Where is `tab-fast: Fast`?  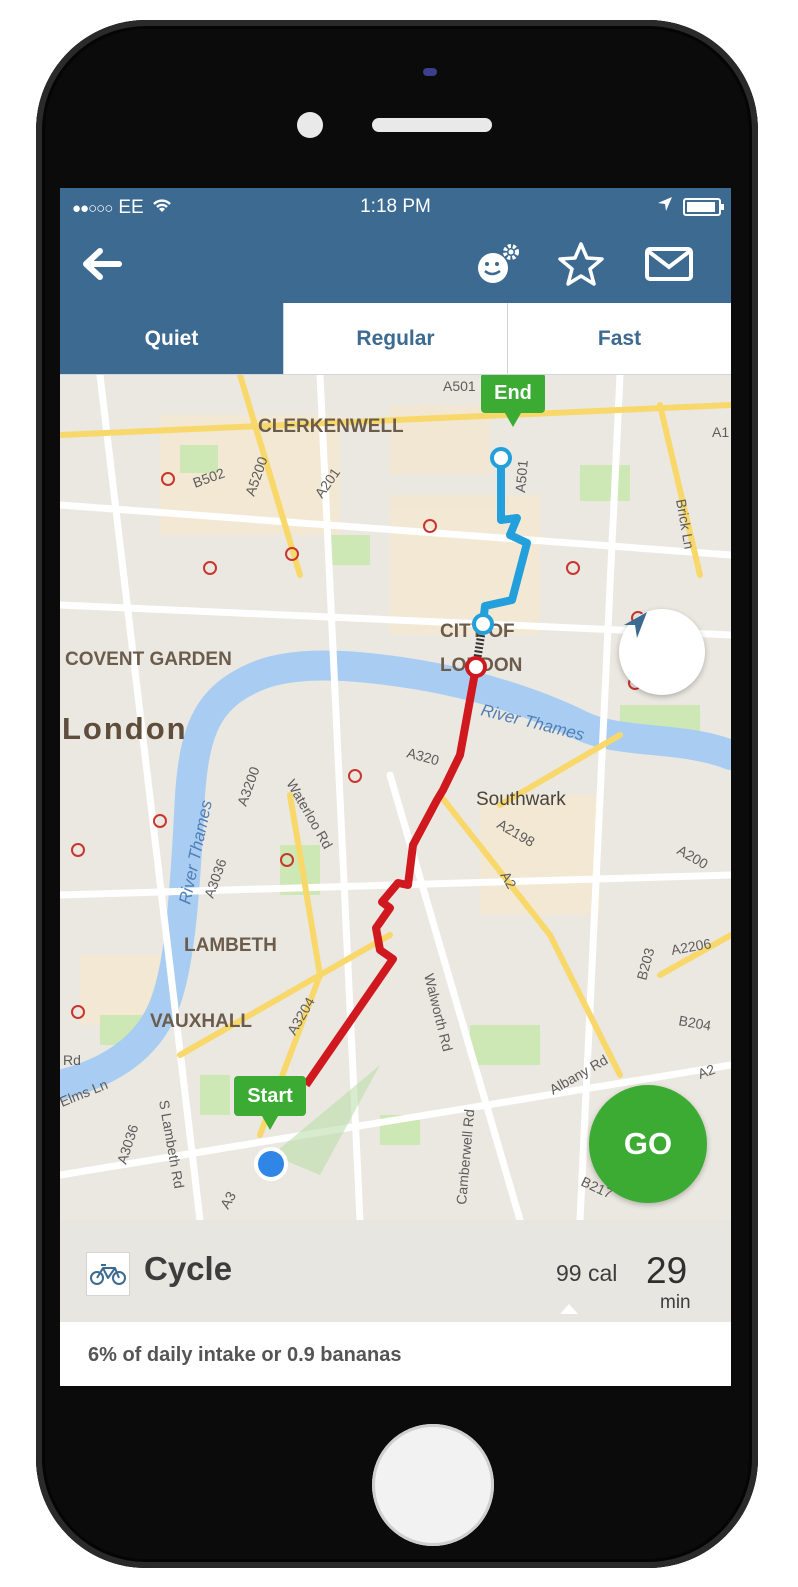
tab-fast: Fast is located at coordinates (619, 338).